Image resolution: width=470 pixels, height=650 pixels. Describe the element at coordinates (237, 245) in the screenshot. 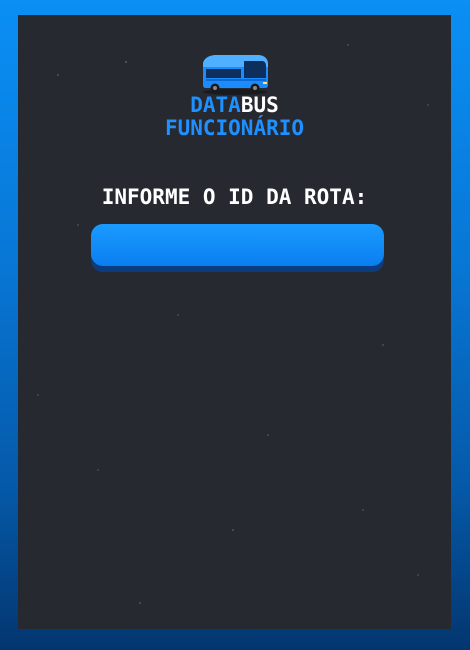

I see `route-id-input` at that location.